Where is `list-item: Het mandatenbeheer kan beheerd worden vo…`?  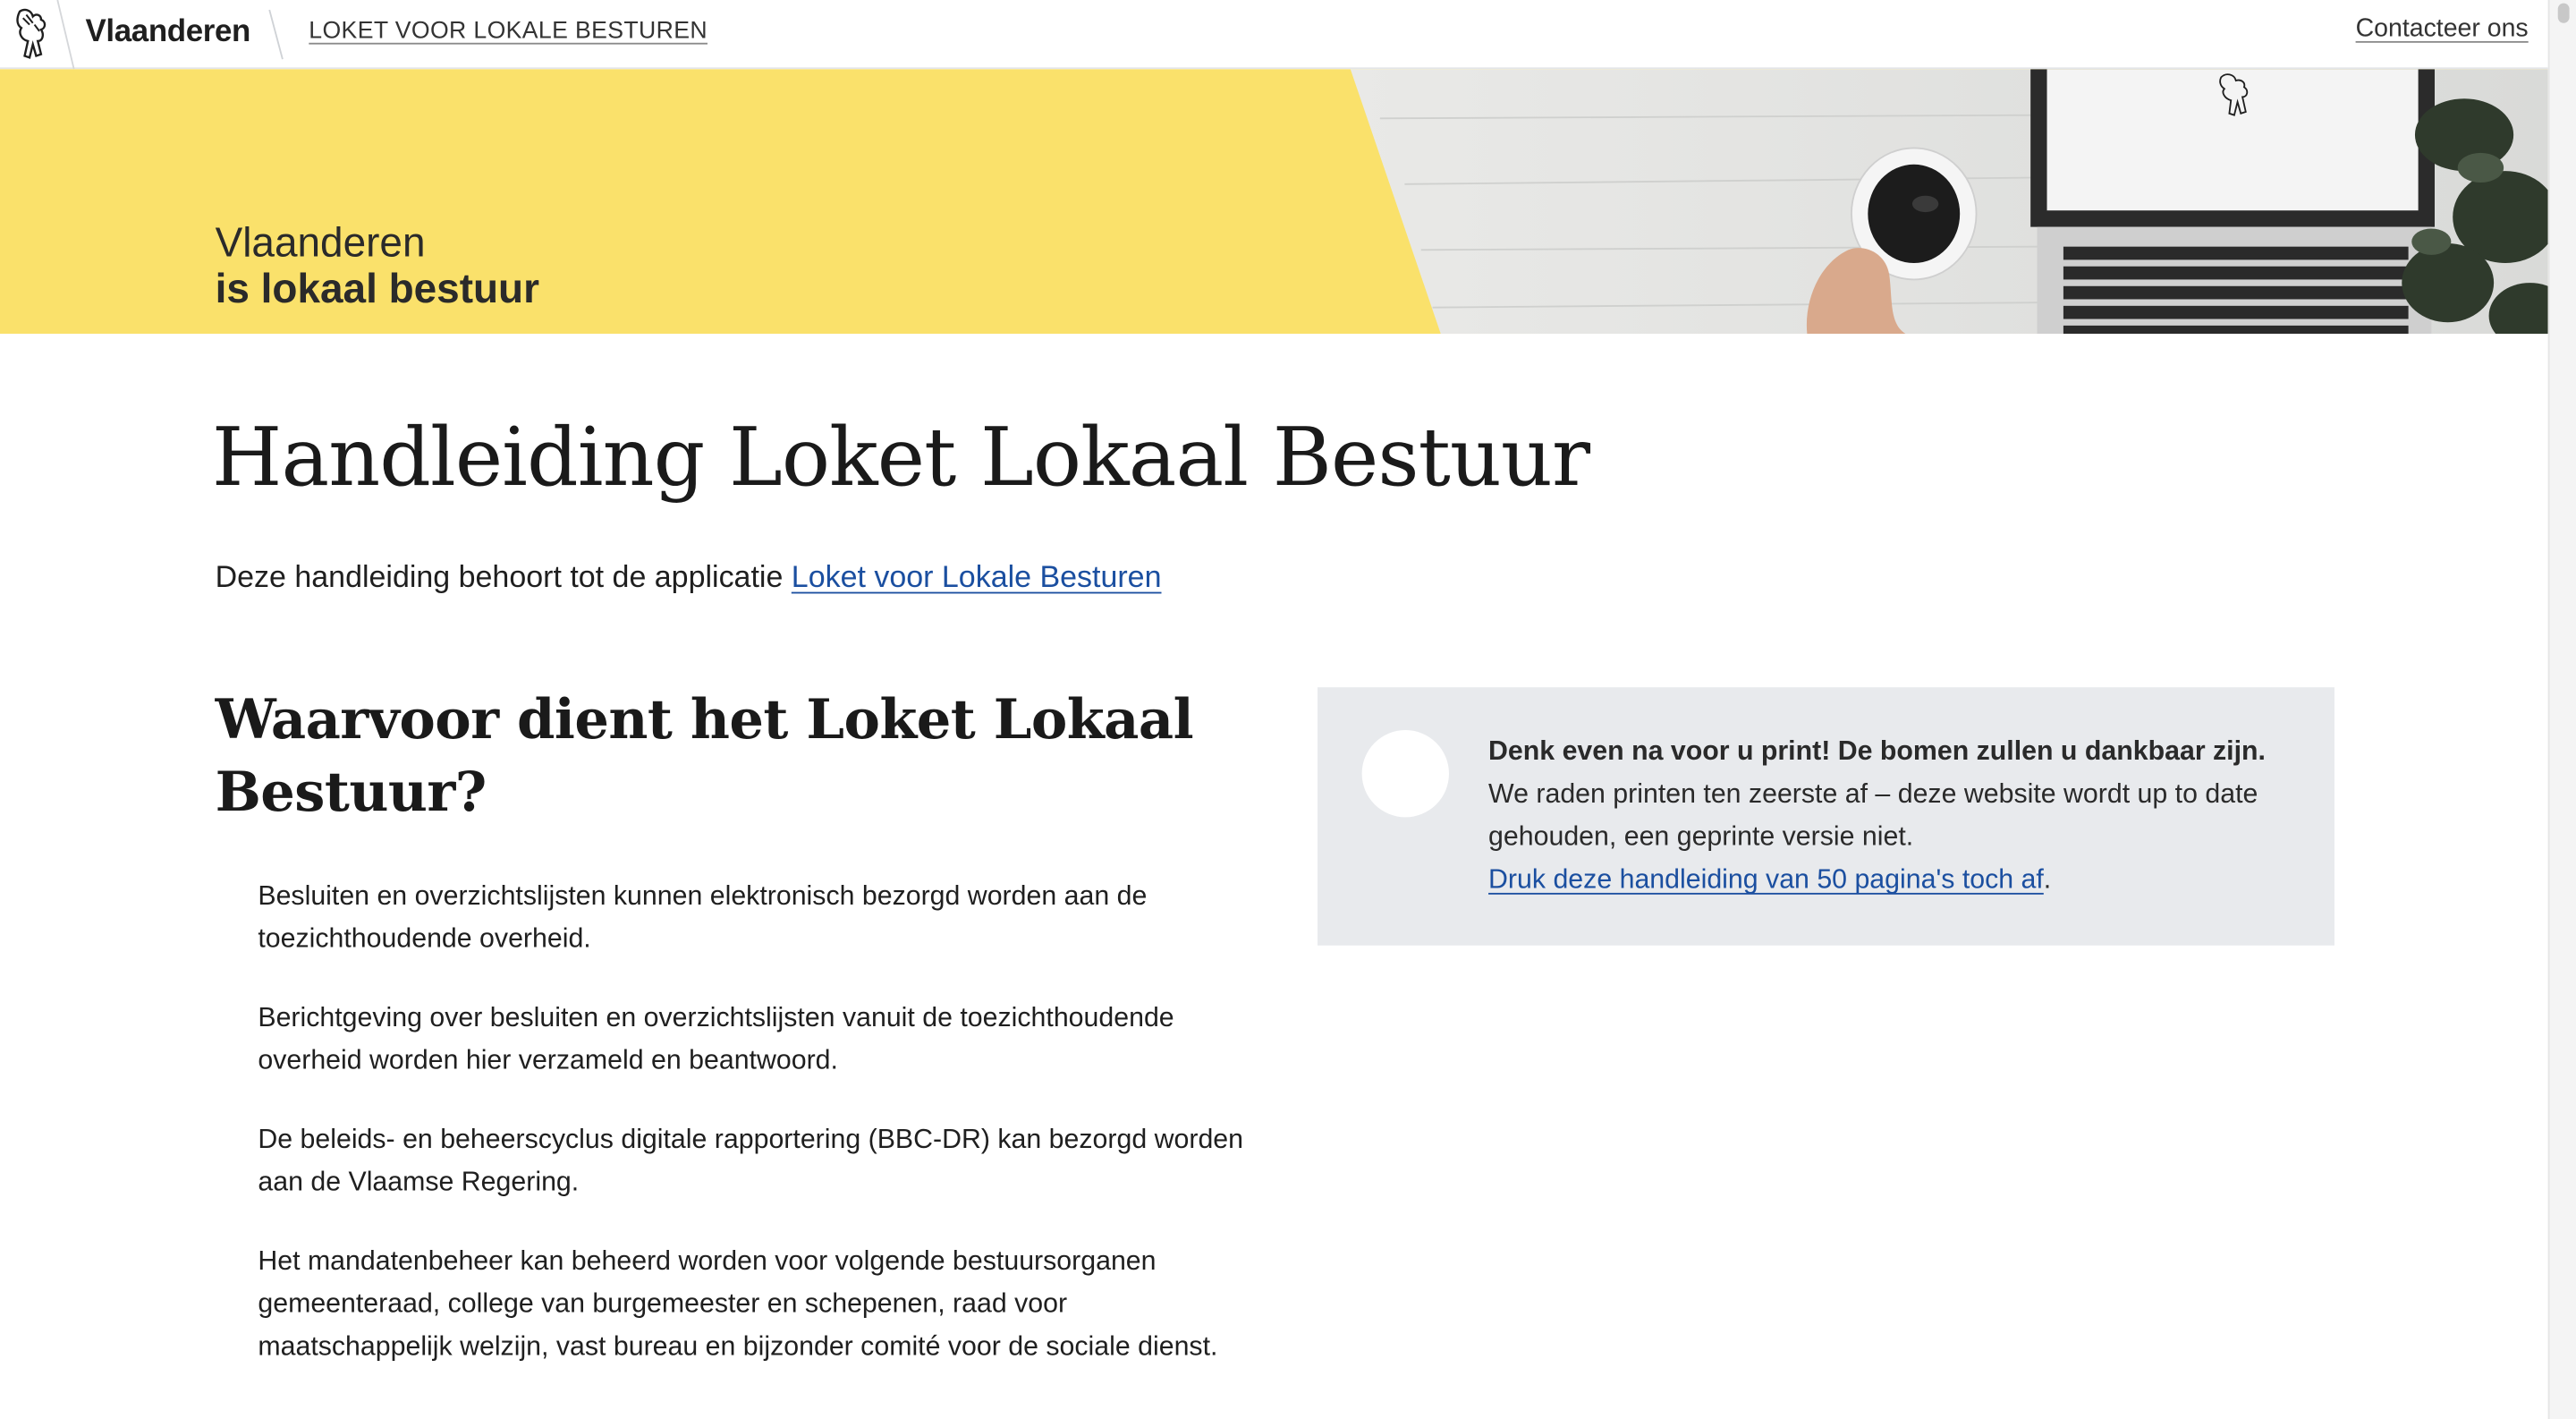
list-item: Het mandatenbeheer kan beheerd worden vo… is located at coordinates (738, 1304).